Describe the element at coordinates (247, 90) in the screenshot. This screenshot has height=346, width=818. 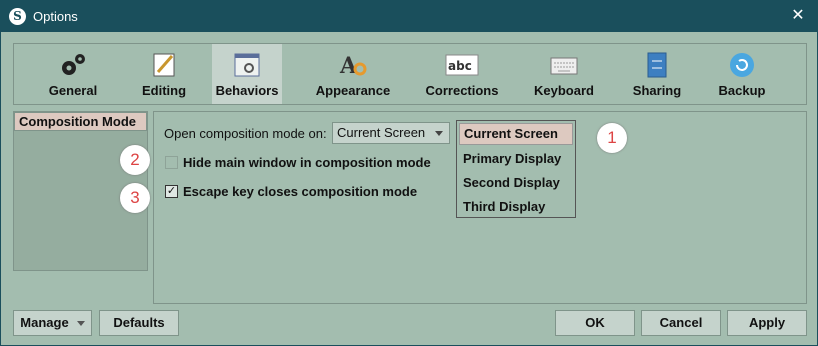
I see `tab-label: Behaviors` at that location.